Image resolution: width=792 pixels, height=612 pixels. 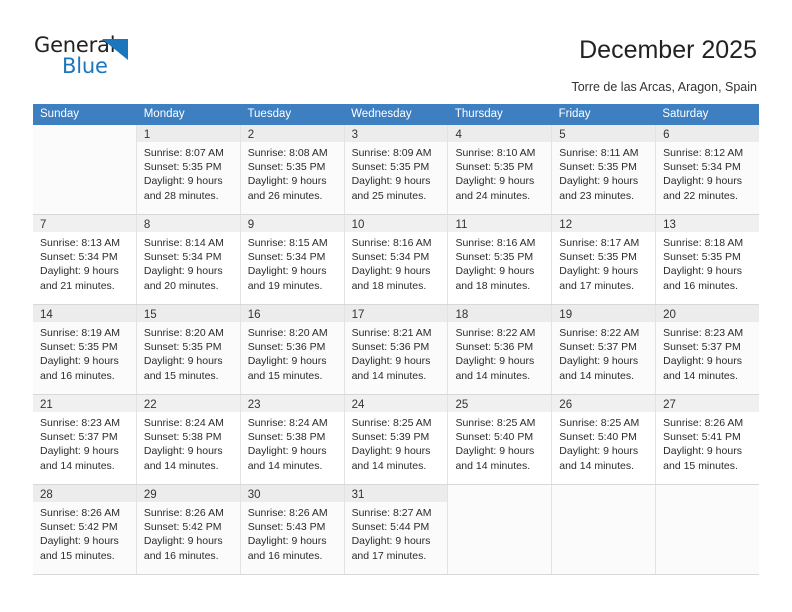 What do you see at coordinates (391, 513) in the screenshot?
I see `day-detail-line: Sunrise: 8:27 AM` at bounding box center [391, 513].